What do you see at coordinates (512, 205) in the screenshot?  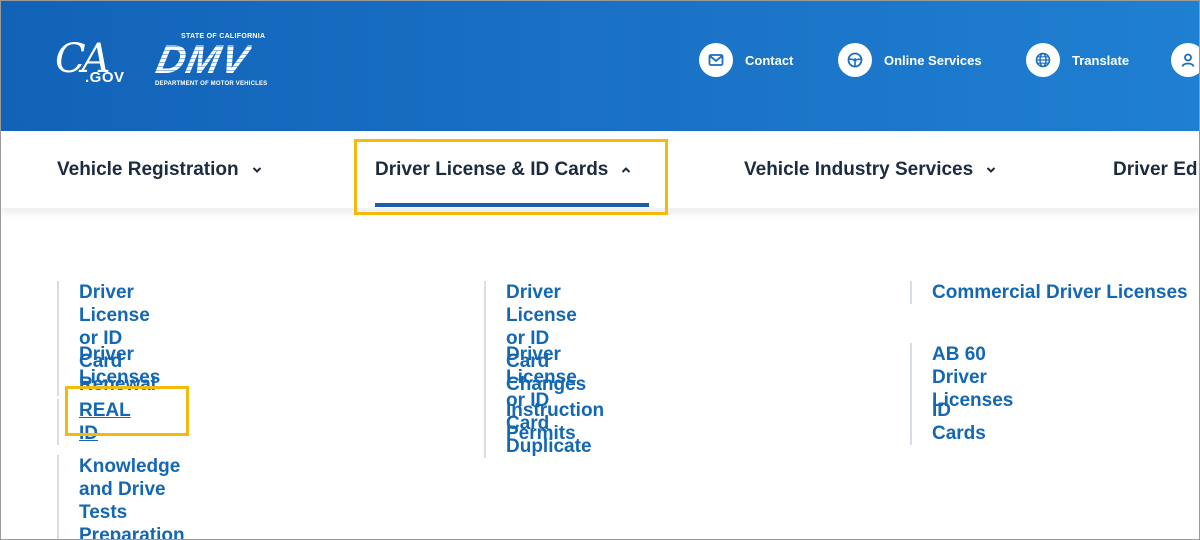 I see `active-nav-underline` at bounding box center [512, 205].